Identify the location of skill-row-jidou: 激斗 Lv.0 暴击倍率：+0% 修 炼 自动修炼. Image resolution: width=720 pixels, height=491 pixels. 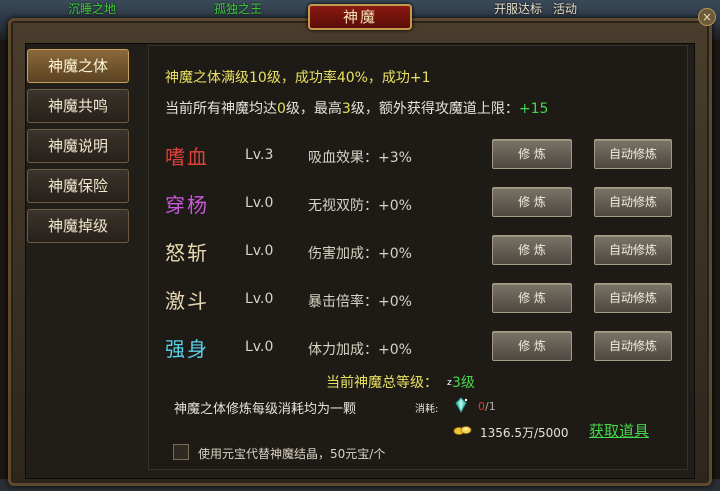
(425, 300).